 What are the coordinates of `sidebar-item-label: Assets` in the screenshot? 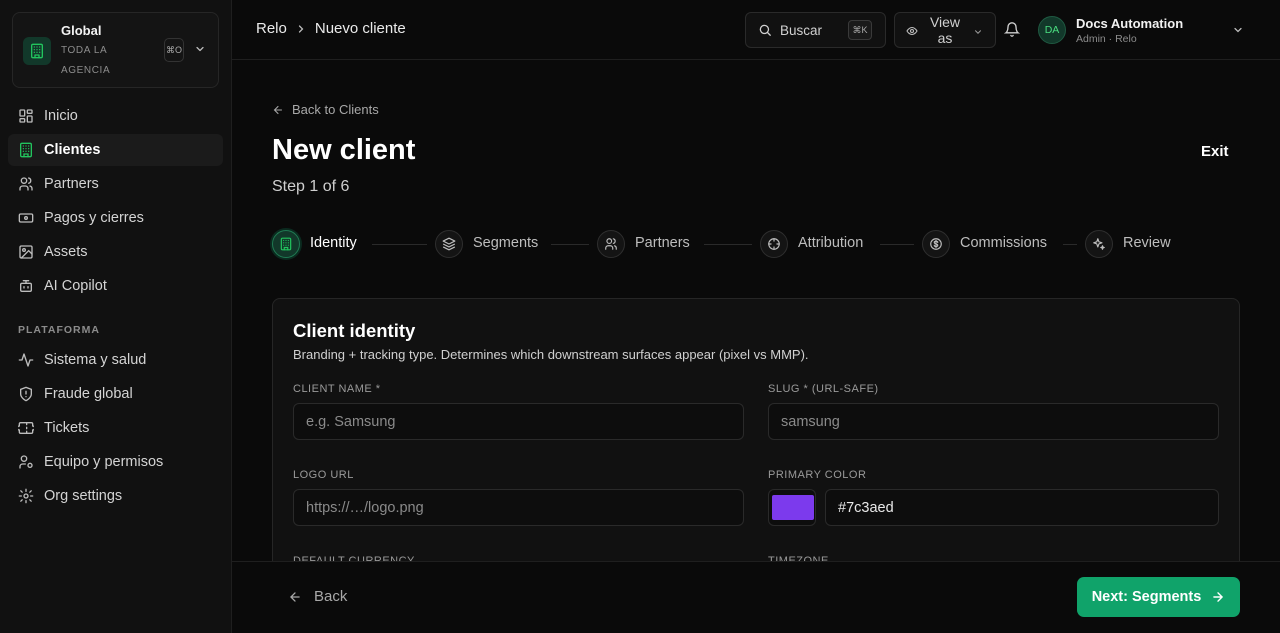 It's located at (66, 252).